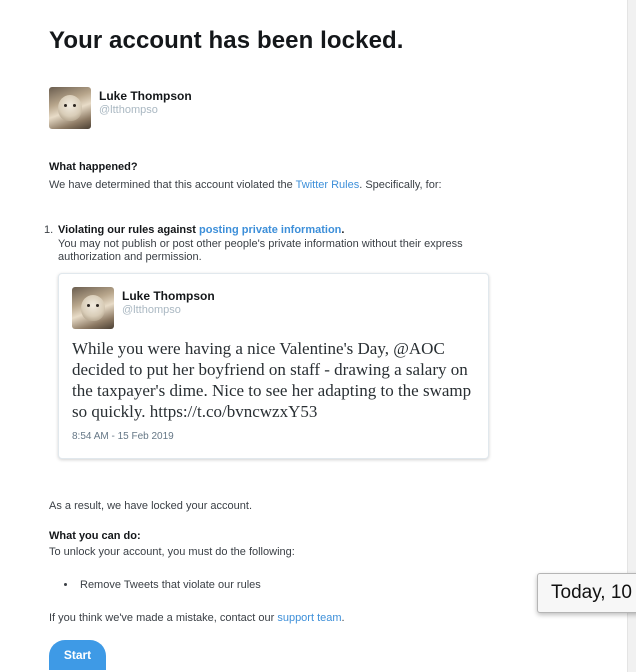  What do you see at coordinates (226, 40) in the screenshot?
I see `page-title: Your account has been locked.` at bounding box center [226, 40].